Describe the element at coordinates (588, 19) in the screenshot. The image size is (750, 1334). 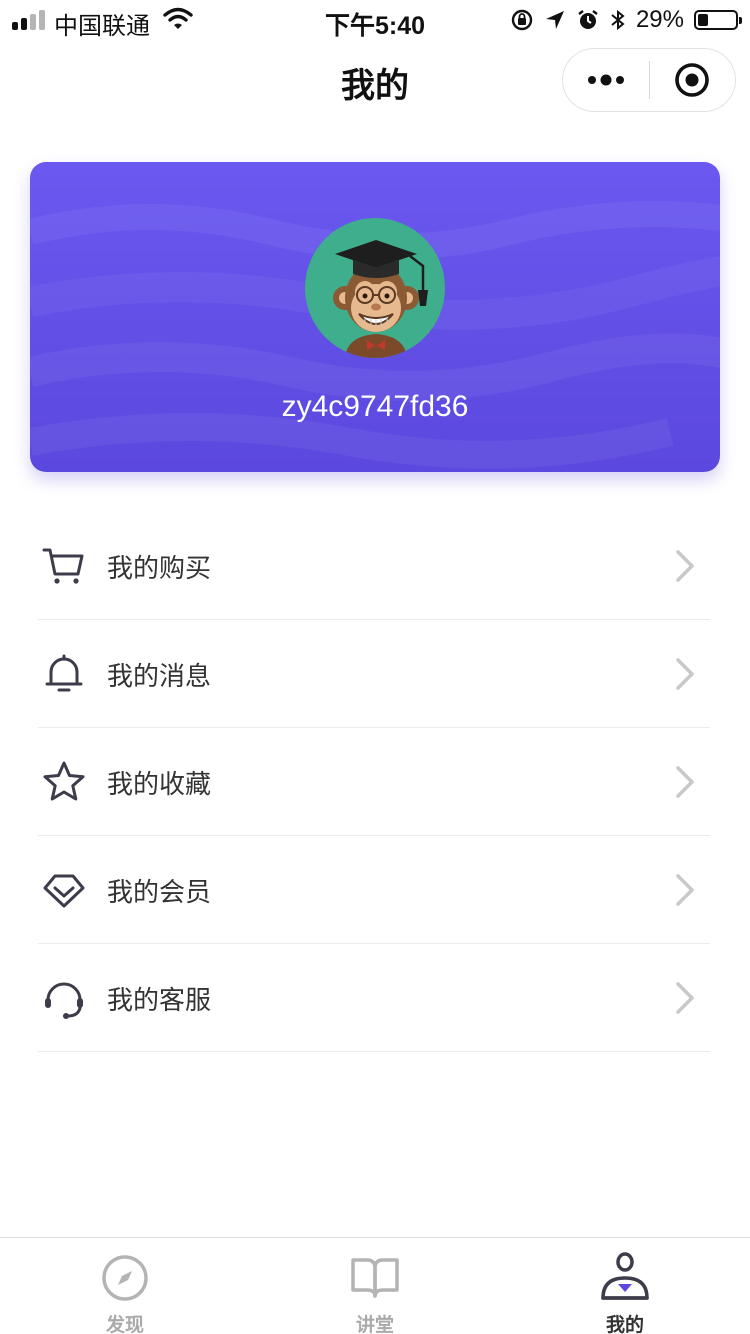
I see `alarm-icon` at that location.